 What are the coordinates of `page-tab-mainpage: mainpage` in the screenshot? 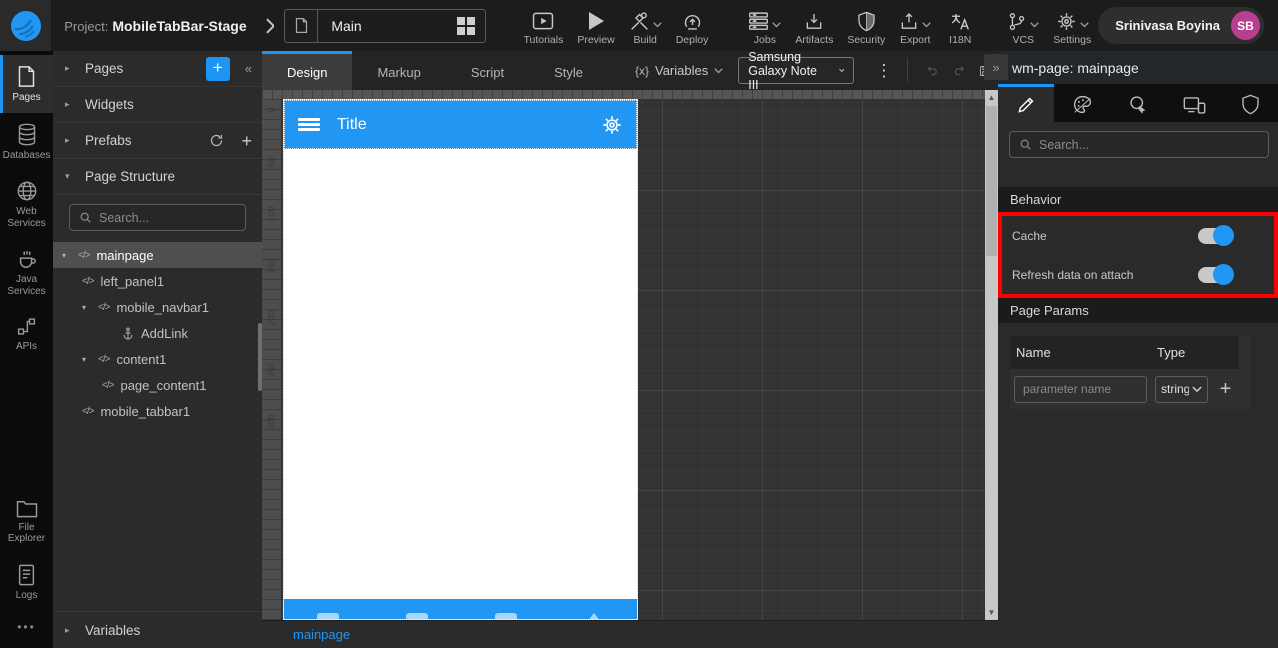 It's located at (321, 634).